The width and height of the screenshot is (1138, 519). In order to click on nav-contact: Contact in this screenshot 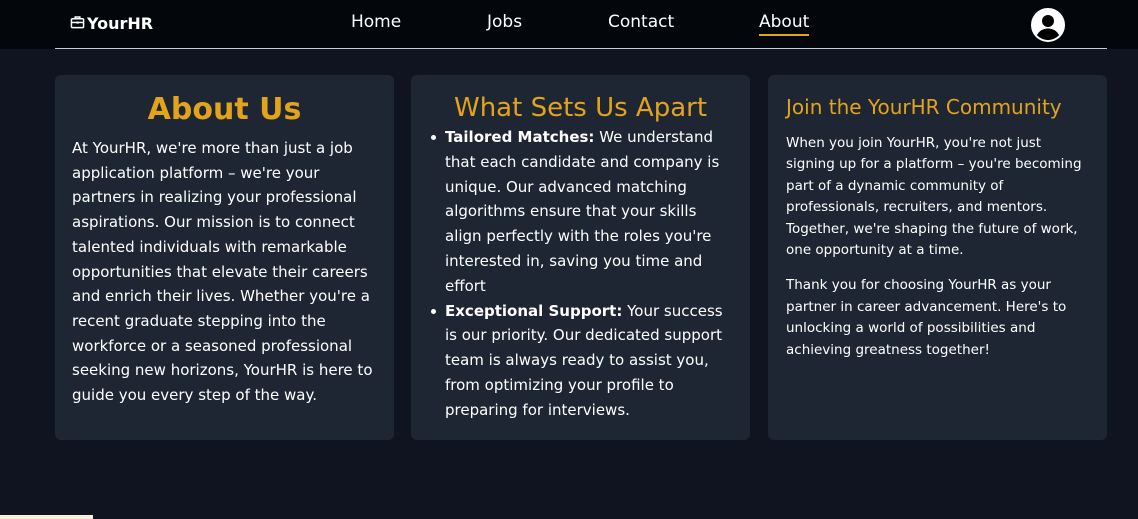, I will do `click(641, 22)`.